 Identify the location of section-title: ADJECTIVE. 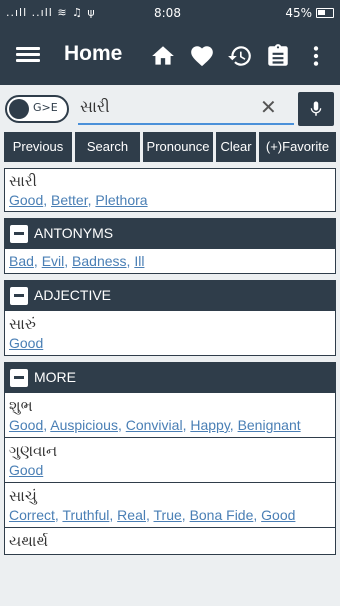
(73, 295).